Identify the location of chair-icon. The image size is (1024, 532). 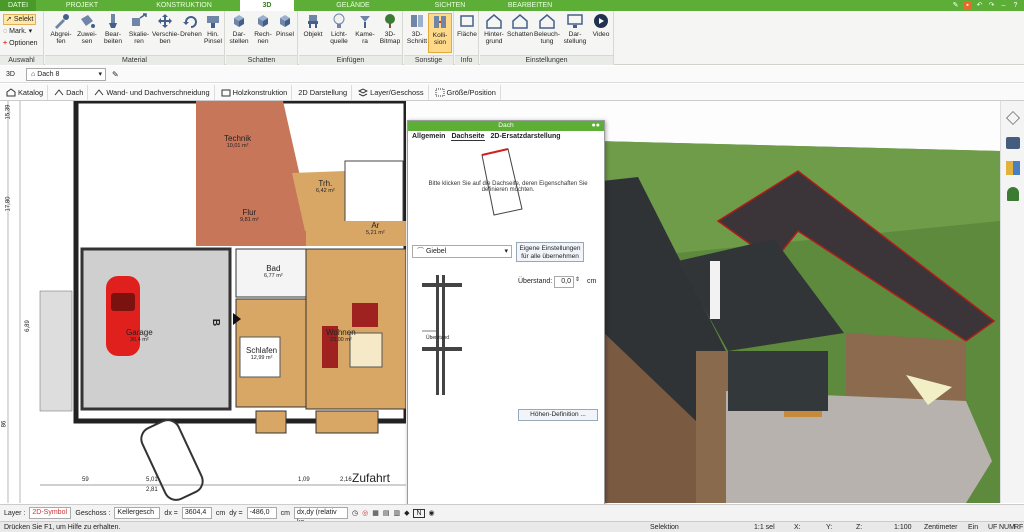
(1013, 143).